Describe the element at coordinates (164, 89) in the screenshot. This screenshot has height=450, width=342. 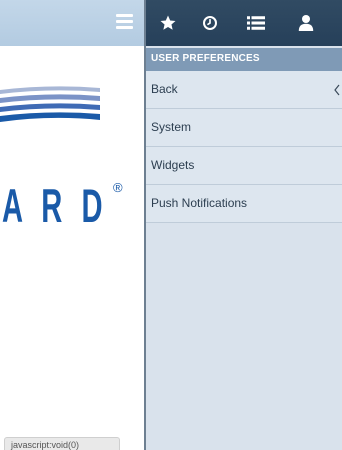
I see `menu-item-label: Back` at that location.